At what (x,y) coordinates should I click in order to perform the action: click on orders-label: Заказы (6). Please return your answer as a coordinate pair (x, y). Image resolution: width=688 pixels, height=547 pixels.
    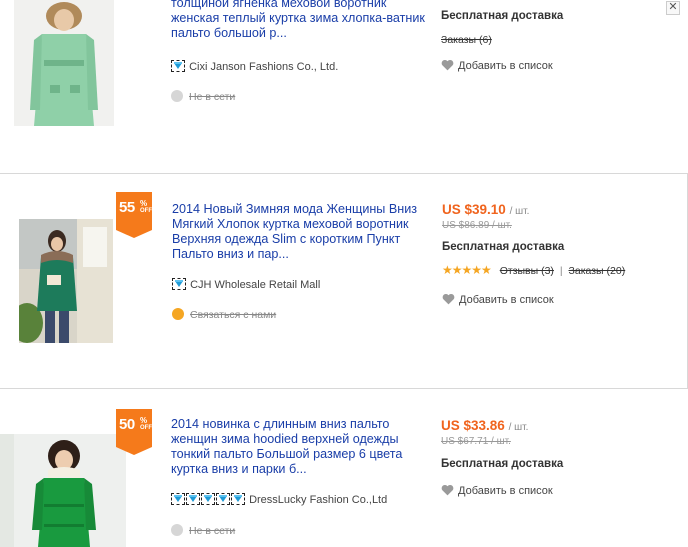
    Looking at the image, I should click on (466, 40).